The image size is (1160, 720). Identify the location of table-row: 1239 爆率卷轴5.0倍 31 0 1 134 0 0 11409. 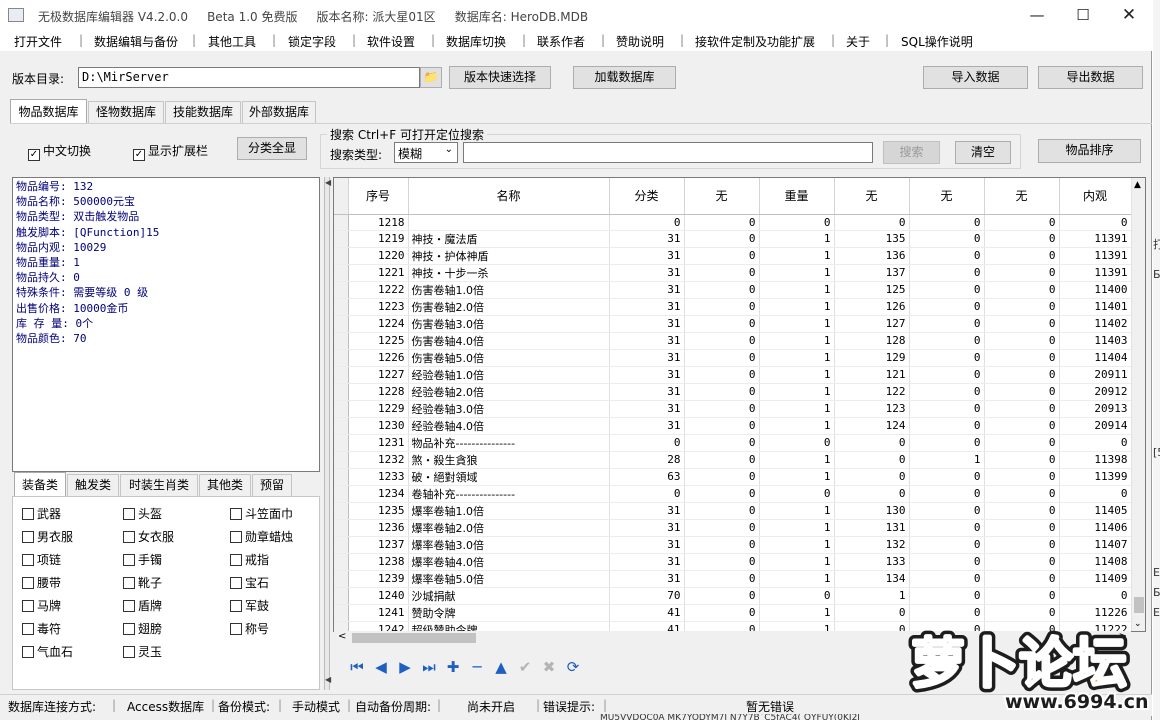
(733, 579).